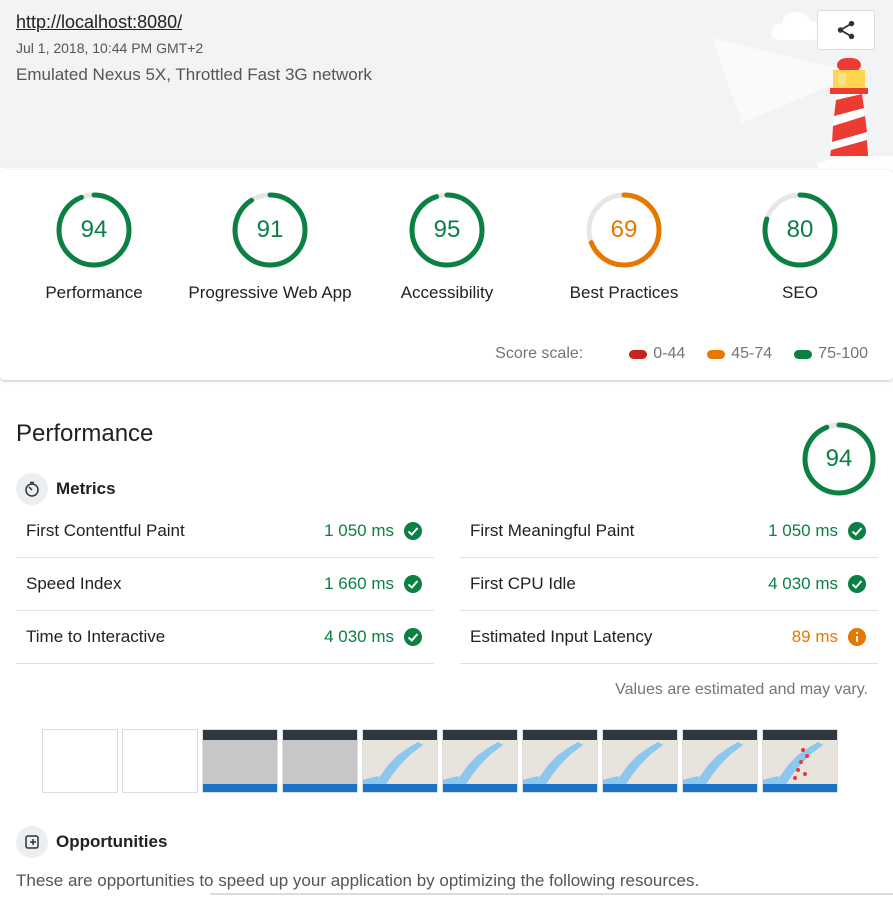 Image resolution: width=893 pixels, height=897 pixels. I want to click on estimate-note: Values are estimated and may vary., so click(741, 689).